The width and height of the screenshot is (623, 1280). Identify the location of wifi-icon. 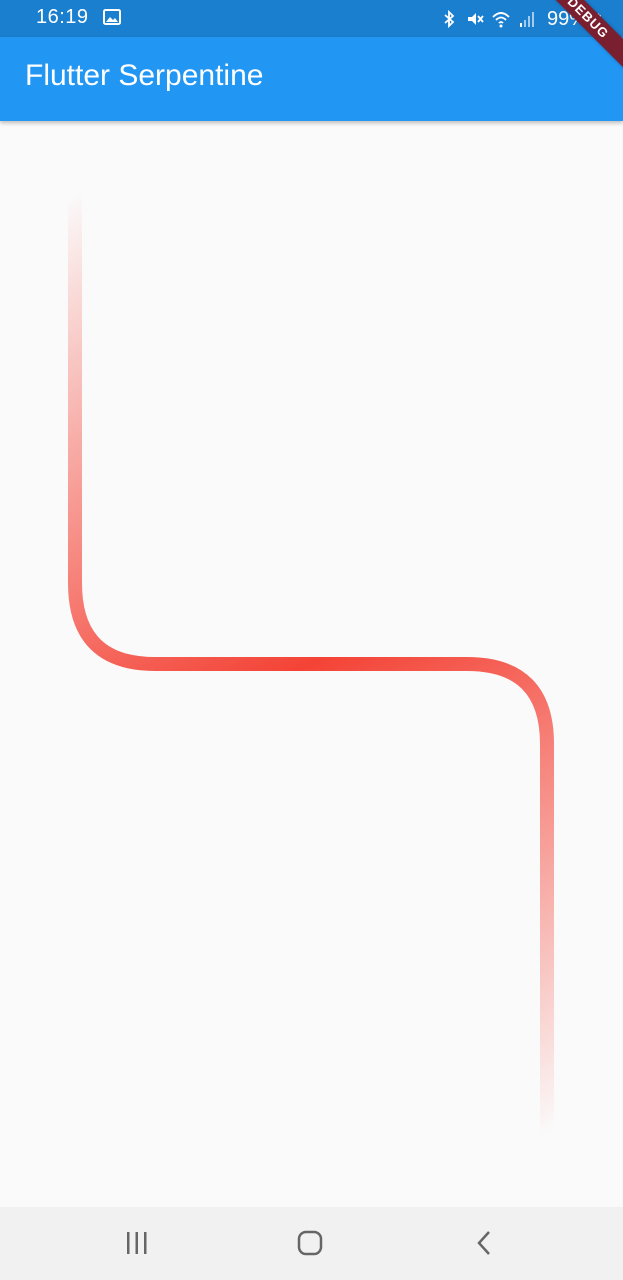
(501, 20).